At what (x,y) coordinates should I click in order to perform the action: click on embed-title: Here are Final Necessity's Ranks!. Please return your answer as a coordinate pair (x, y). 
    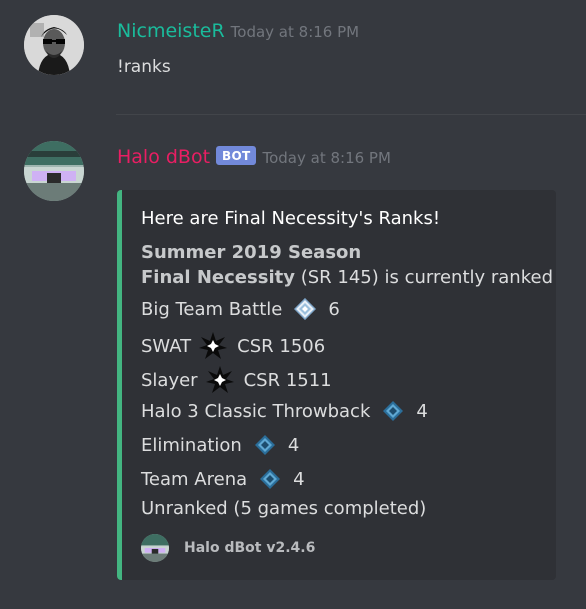
    Looking at the image, I should click on (291, 218).